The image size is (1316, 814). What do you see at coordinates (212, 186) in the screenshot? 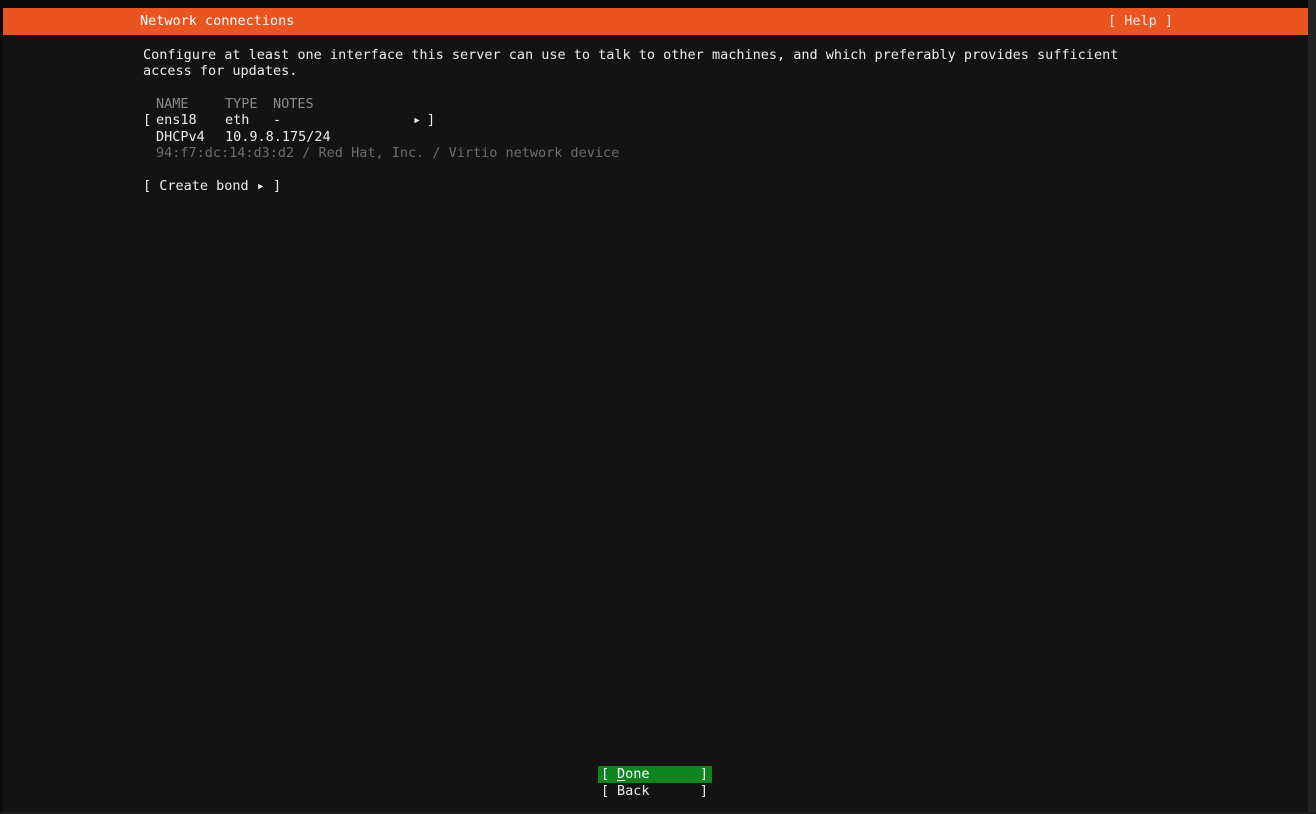
I see `create-bond-button: [ Create bond ▸ ]` at bounding box center [212, 186].